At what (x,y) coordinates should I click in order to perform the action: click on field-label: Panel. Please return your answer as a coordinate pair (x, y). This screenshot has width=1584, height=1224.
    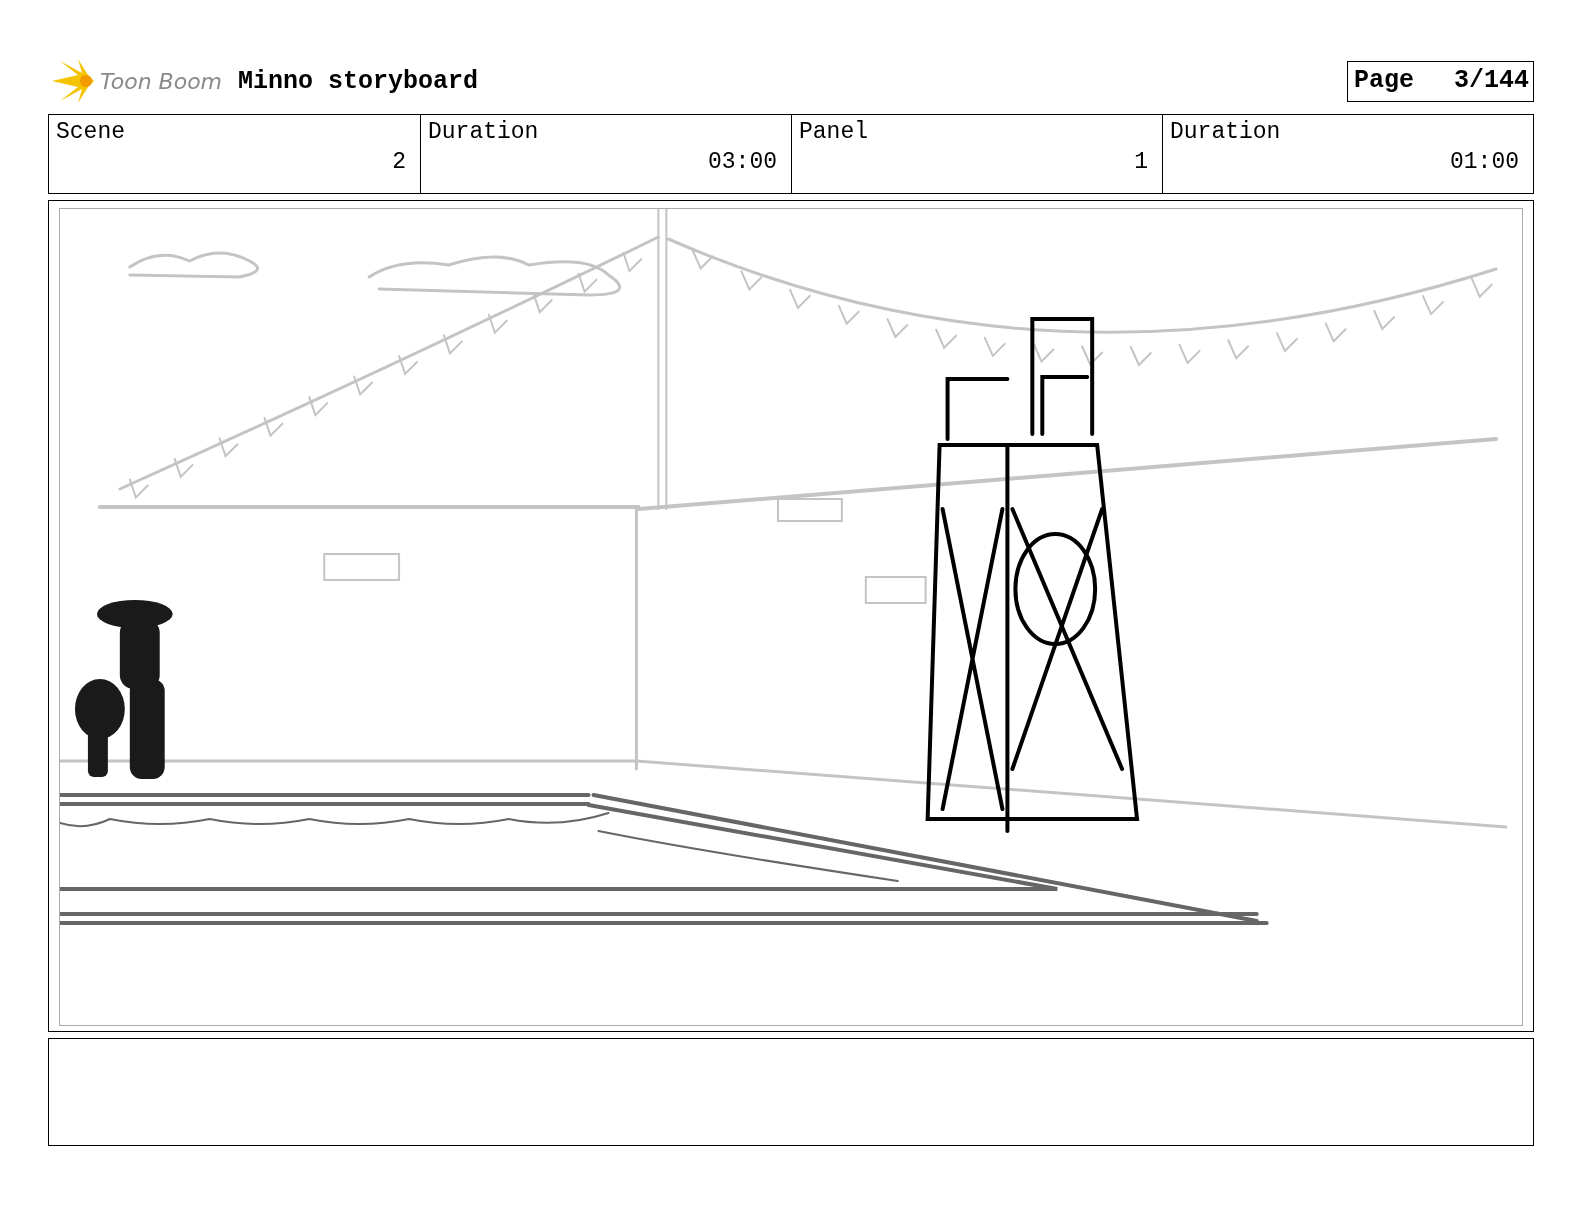
    Looking at the image, I should click on (834, 132).